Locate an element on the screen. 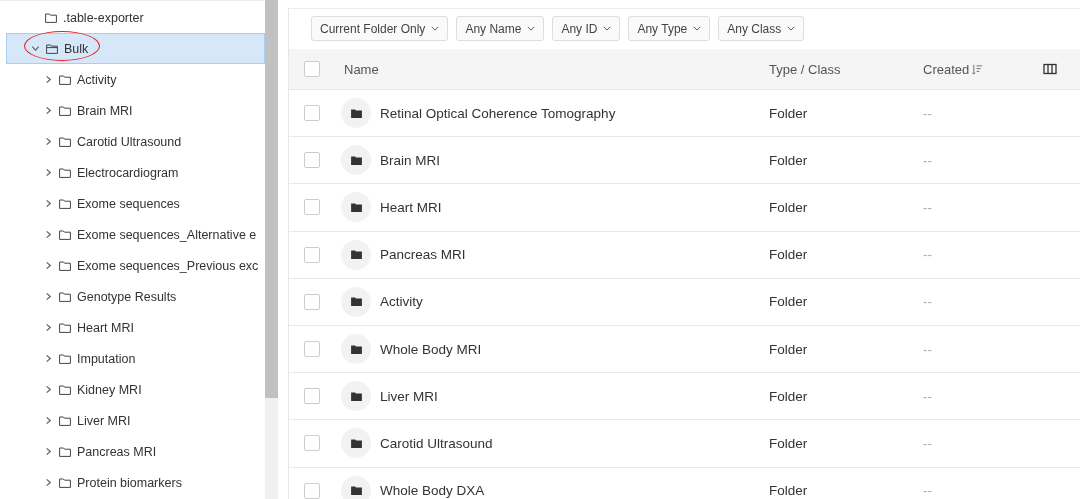 Image resolution: width=1080 pixels, height=499 pixels. table-row: Whole Body MRI Folder -- is located at coordinates (684, 349).